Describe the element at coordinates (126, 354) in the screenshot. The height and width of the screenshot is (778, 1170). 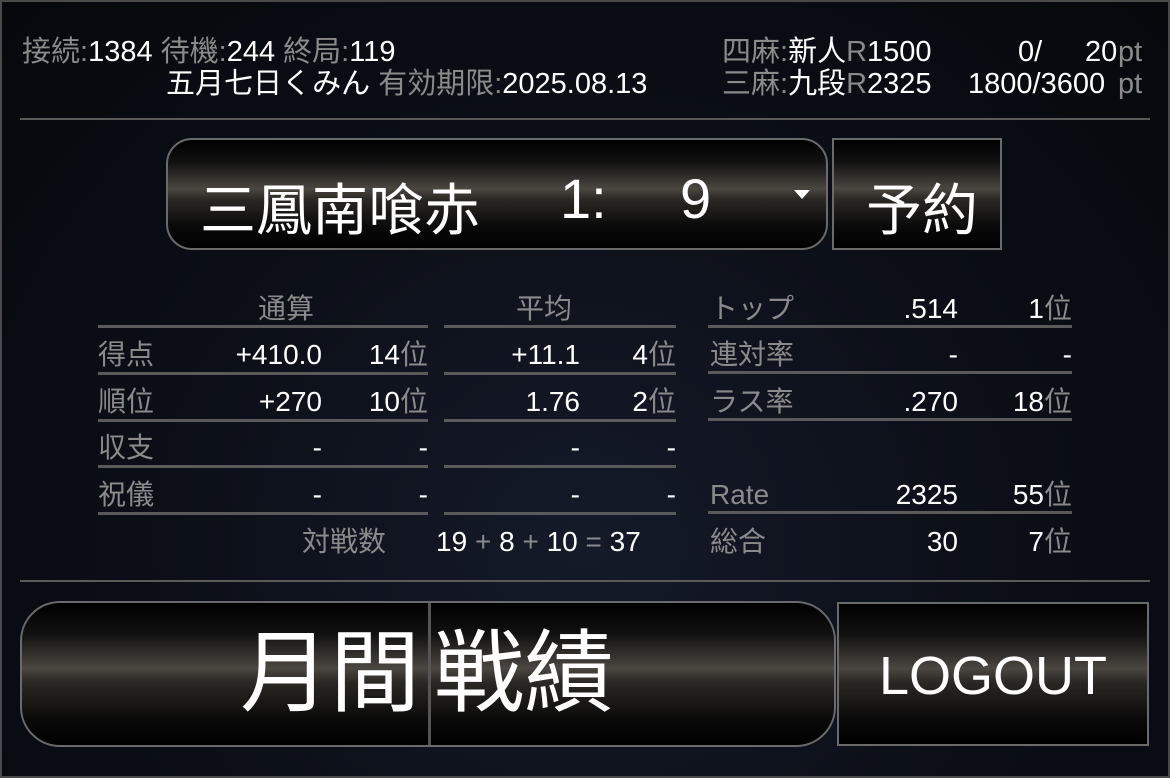
I see `stat-row-label: 得点` at that location.